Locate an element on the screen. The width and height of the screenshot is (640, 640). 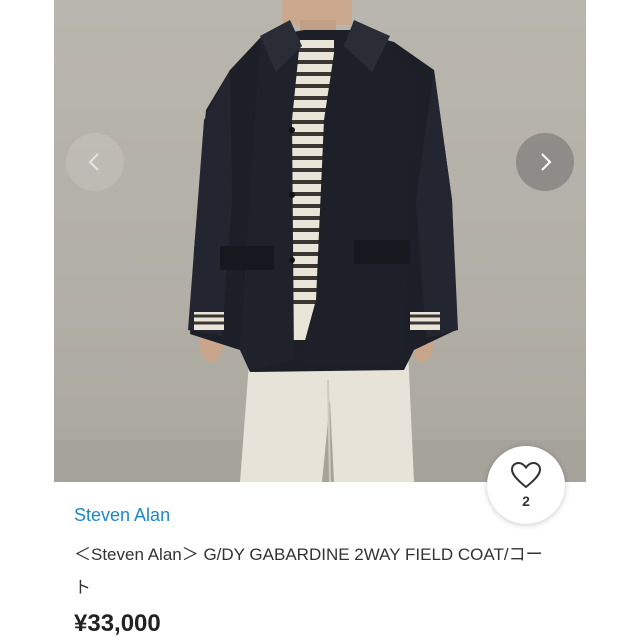
like-button: 2 is located at coordinates (526, 485).